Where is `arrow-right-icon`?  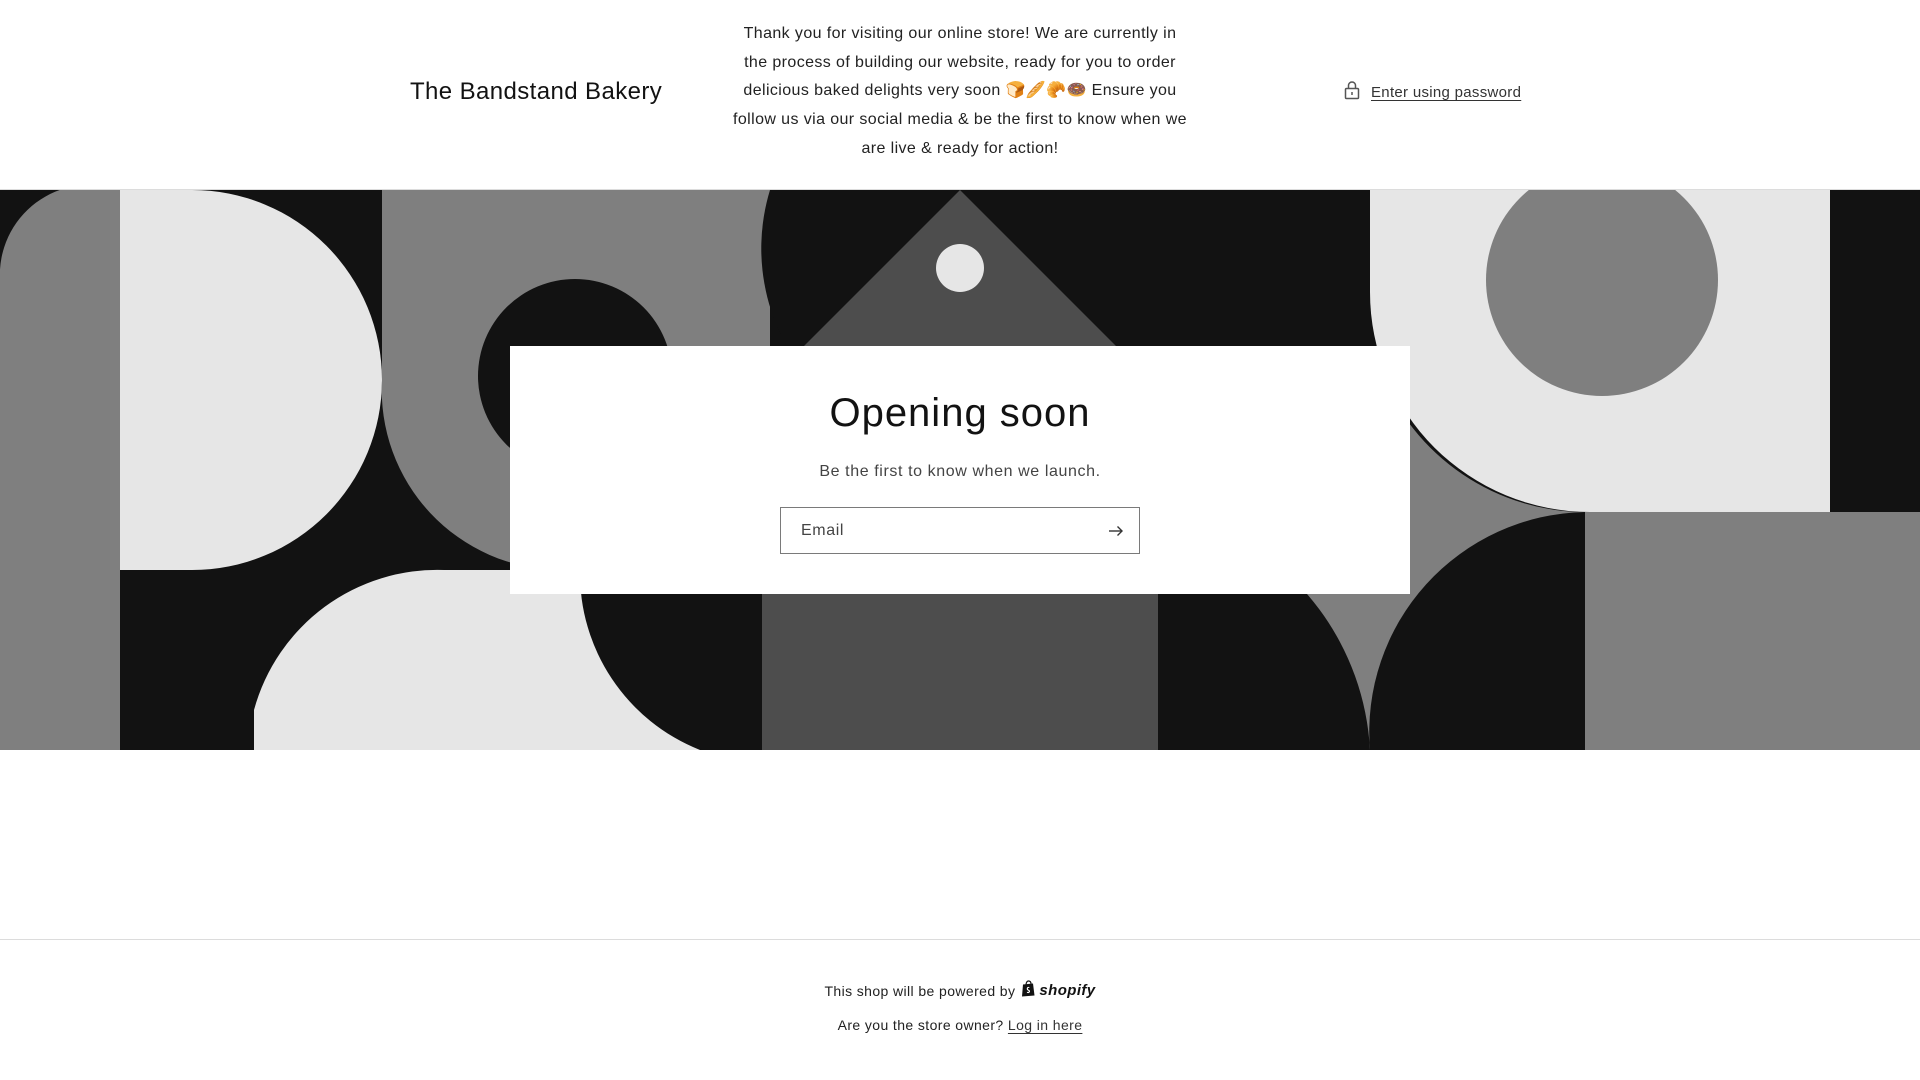 arrow-right-icon is located at coordinates (1116, 531).